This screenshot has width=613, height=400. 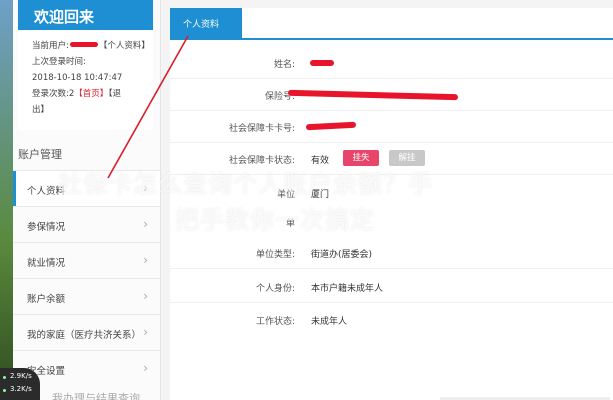 I want to click on work-status-value: 未成年人, so click(x=329, y=322).